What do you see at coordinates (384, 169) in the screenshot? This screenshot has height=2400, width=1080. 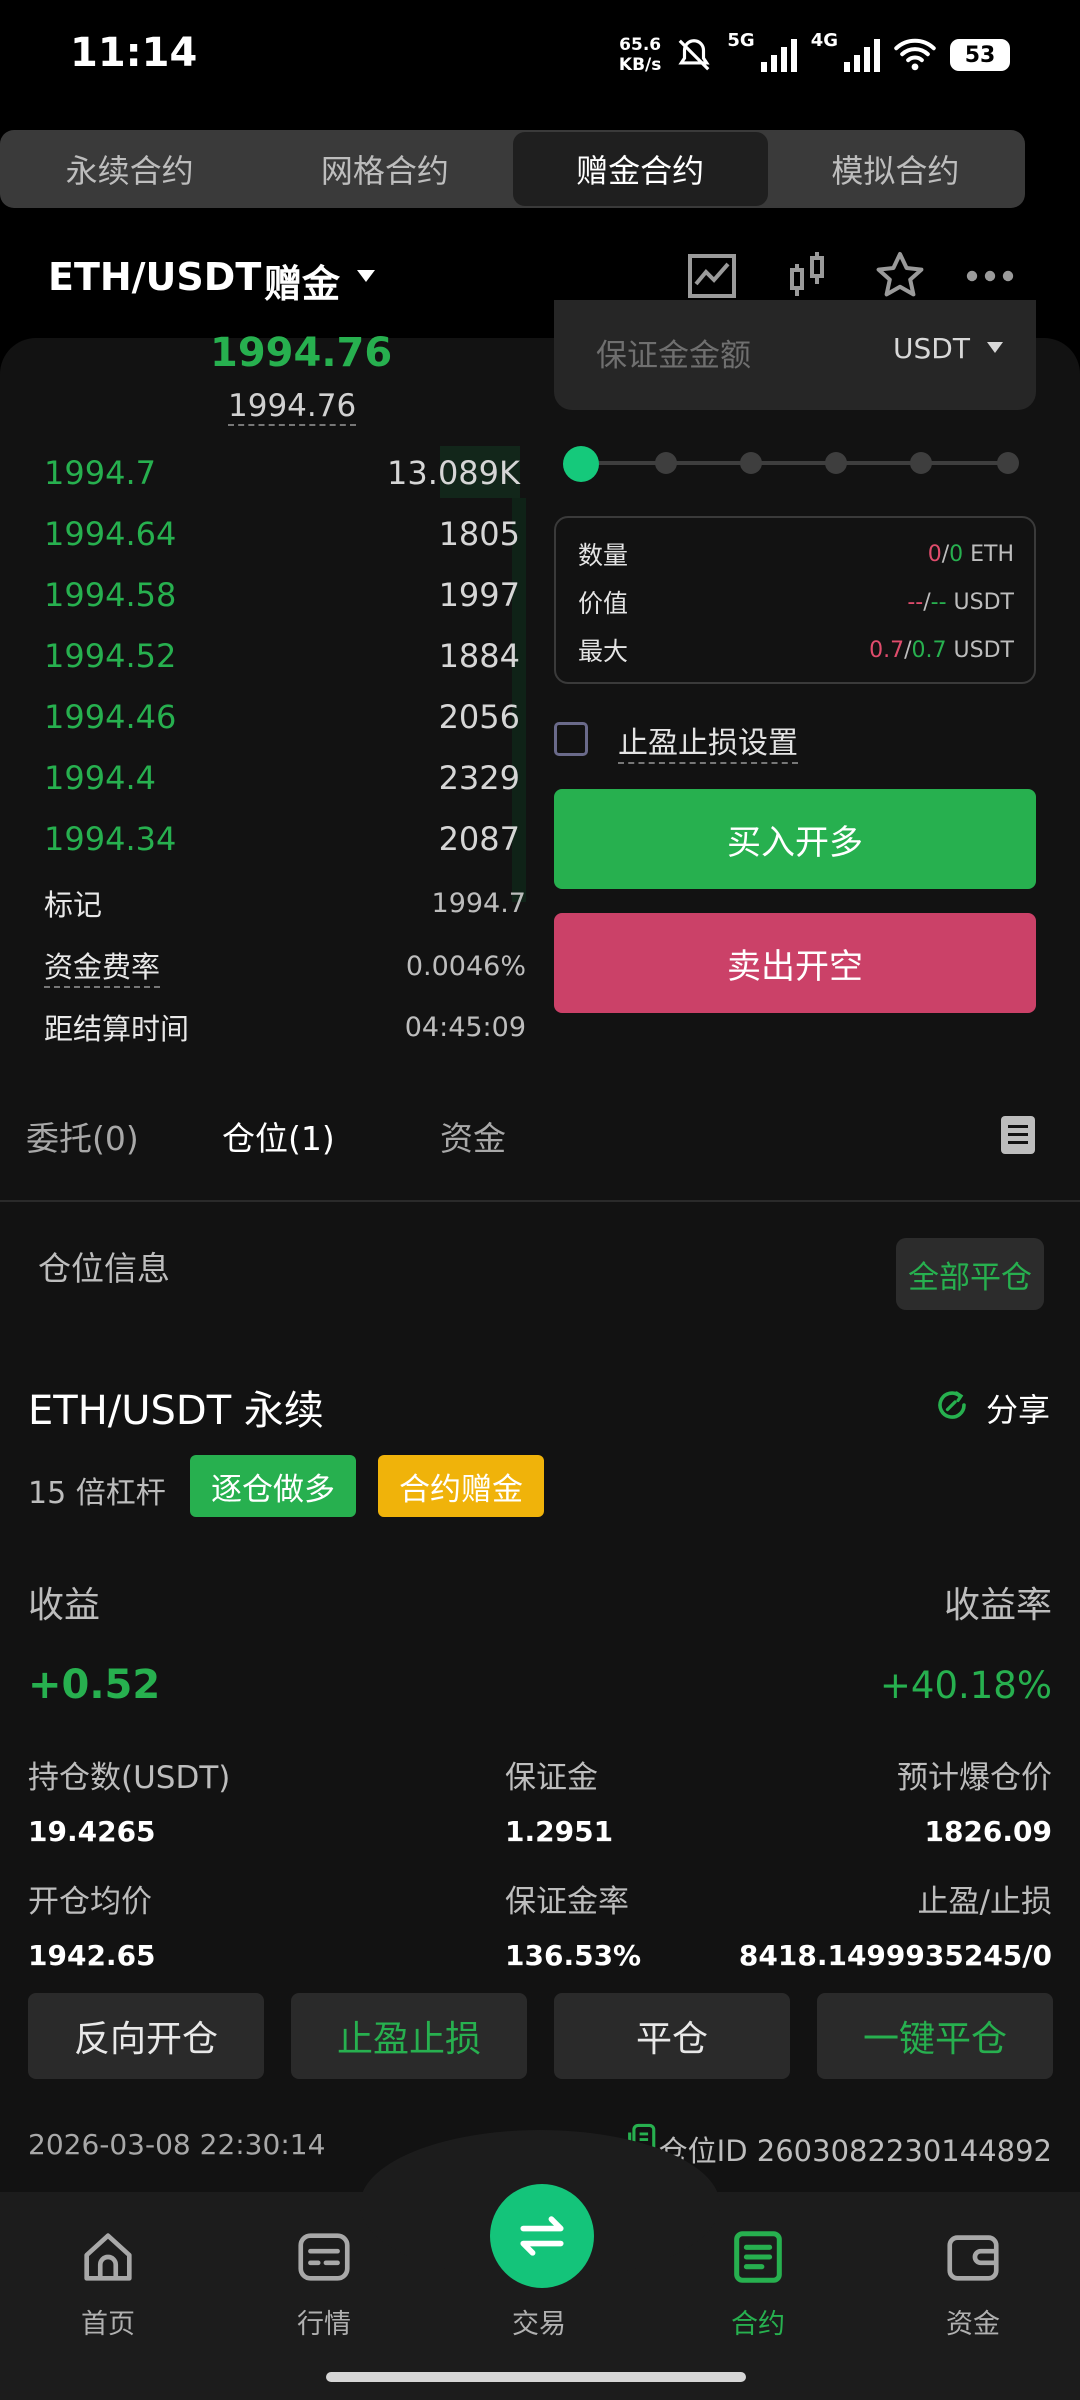 I see `tab-grid: 网格合约` at bounding box center [384, 169].